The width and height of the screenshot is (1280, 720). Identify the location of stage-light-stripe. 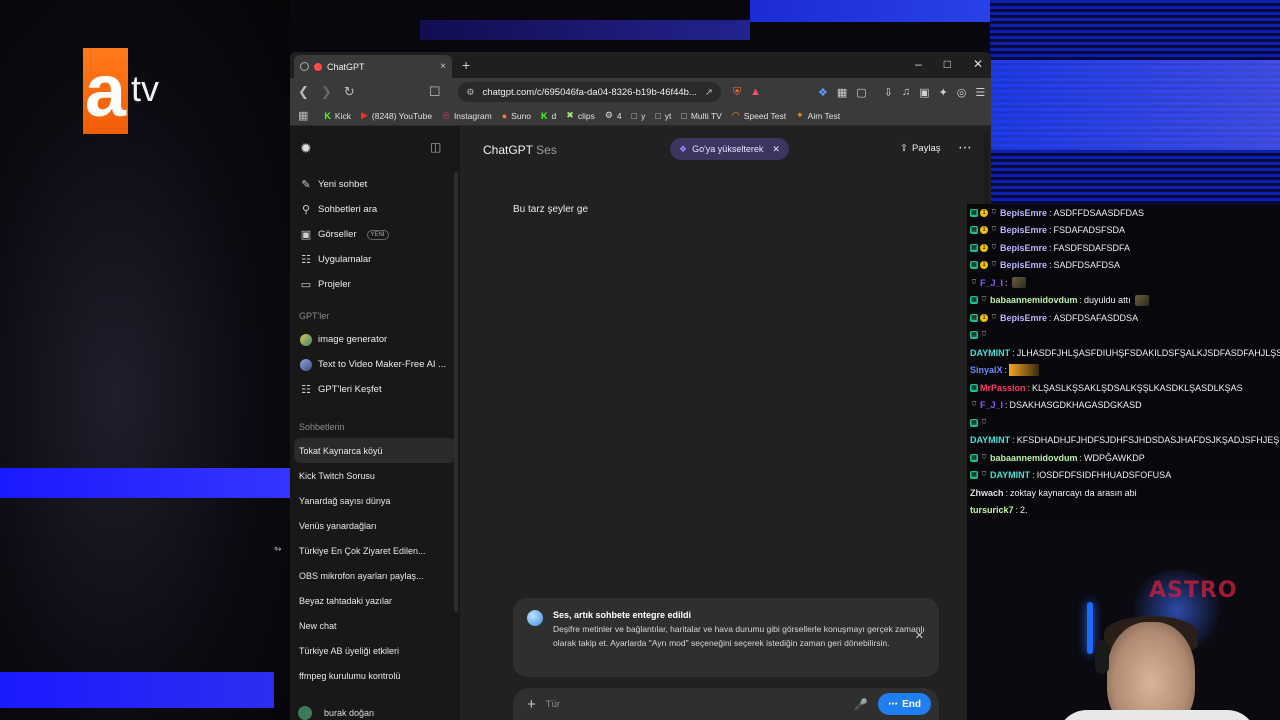
(585, 30).